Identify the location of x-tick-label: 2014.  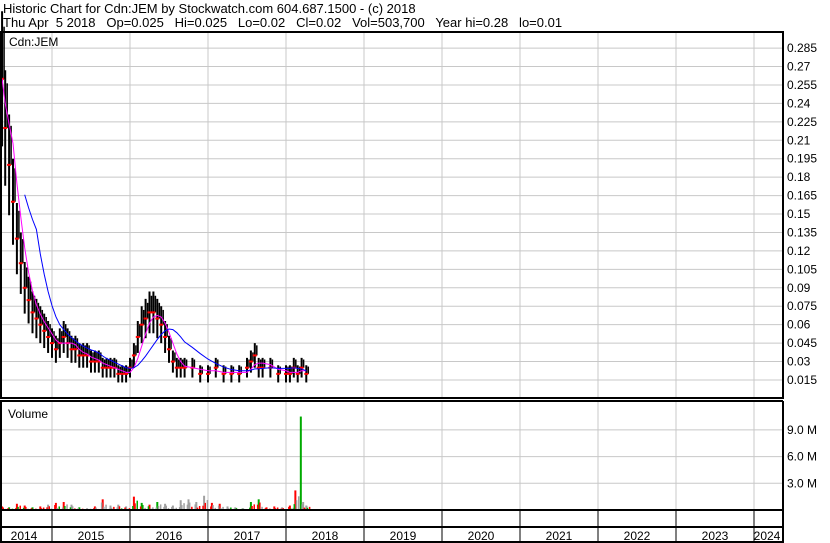
(24, 536).